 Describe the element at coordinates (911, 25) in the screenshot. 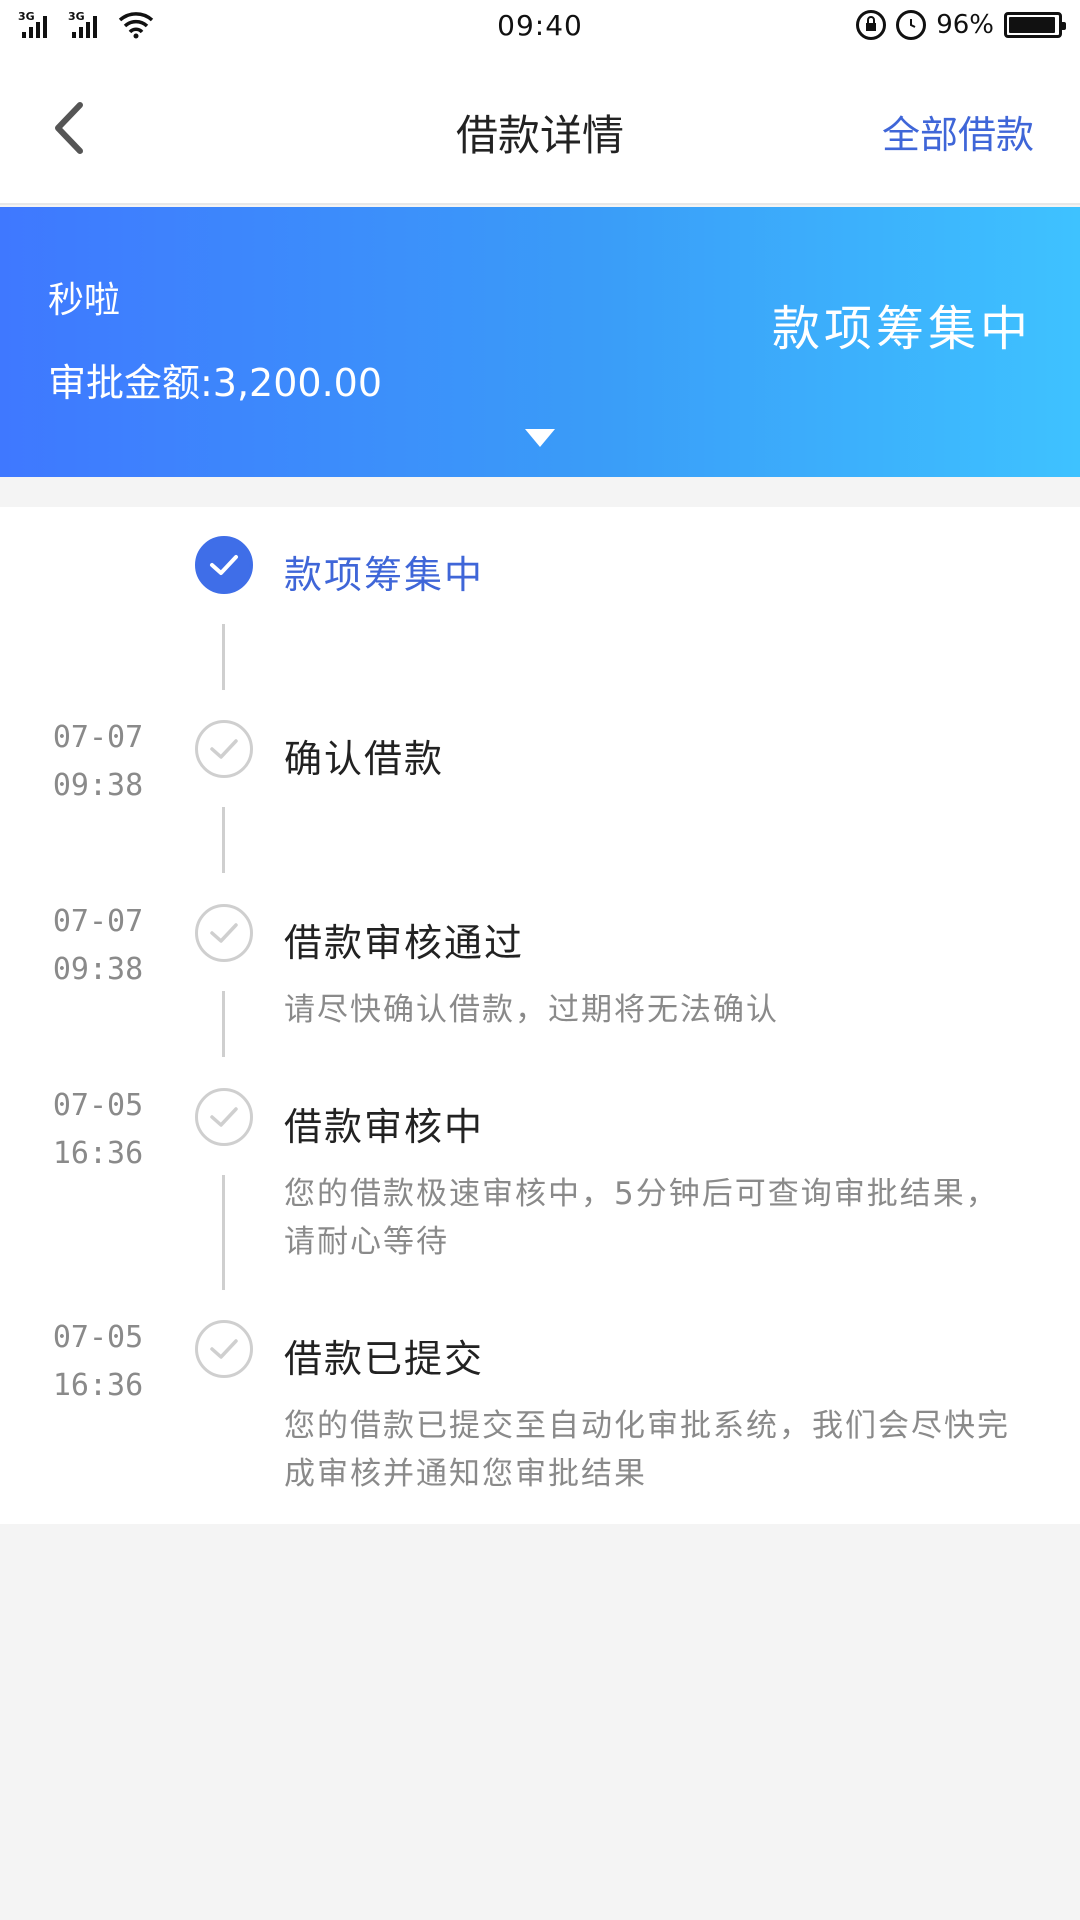

I see `alarm-icon` at that location.